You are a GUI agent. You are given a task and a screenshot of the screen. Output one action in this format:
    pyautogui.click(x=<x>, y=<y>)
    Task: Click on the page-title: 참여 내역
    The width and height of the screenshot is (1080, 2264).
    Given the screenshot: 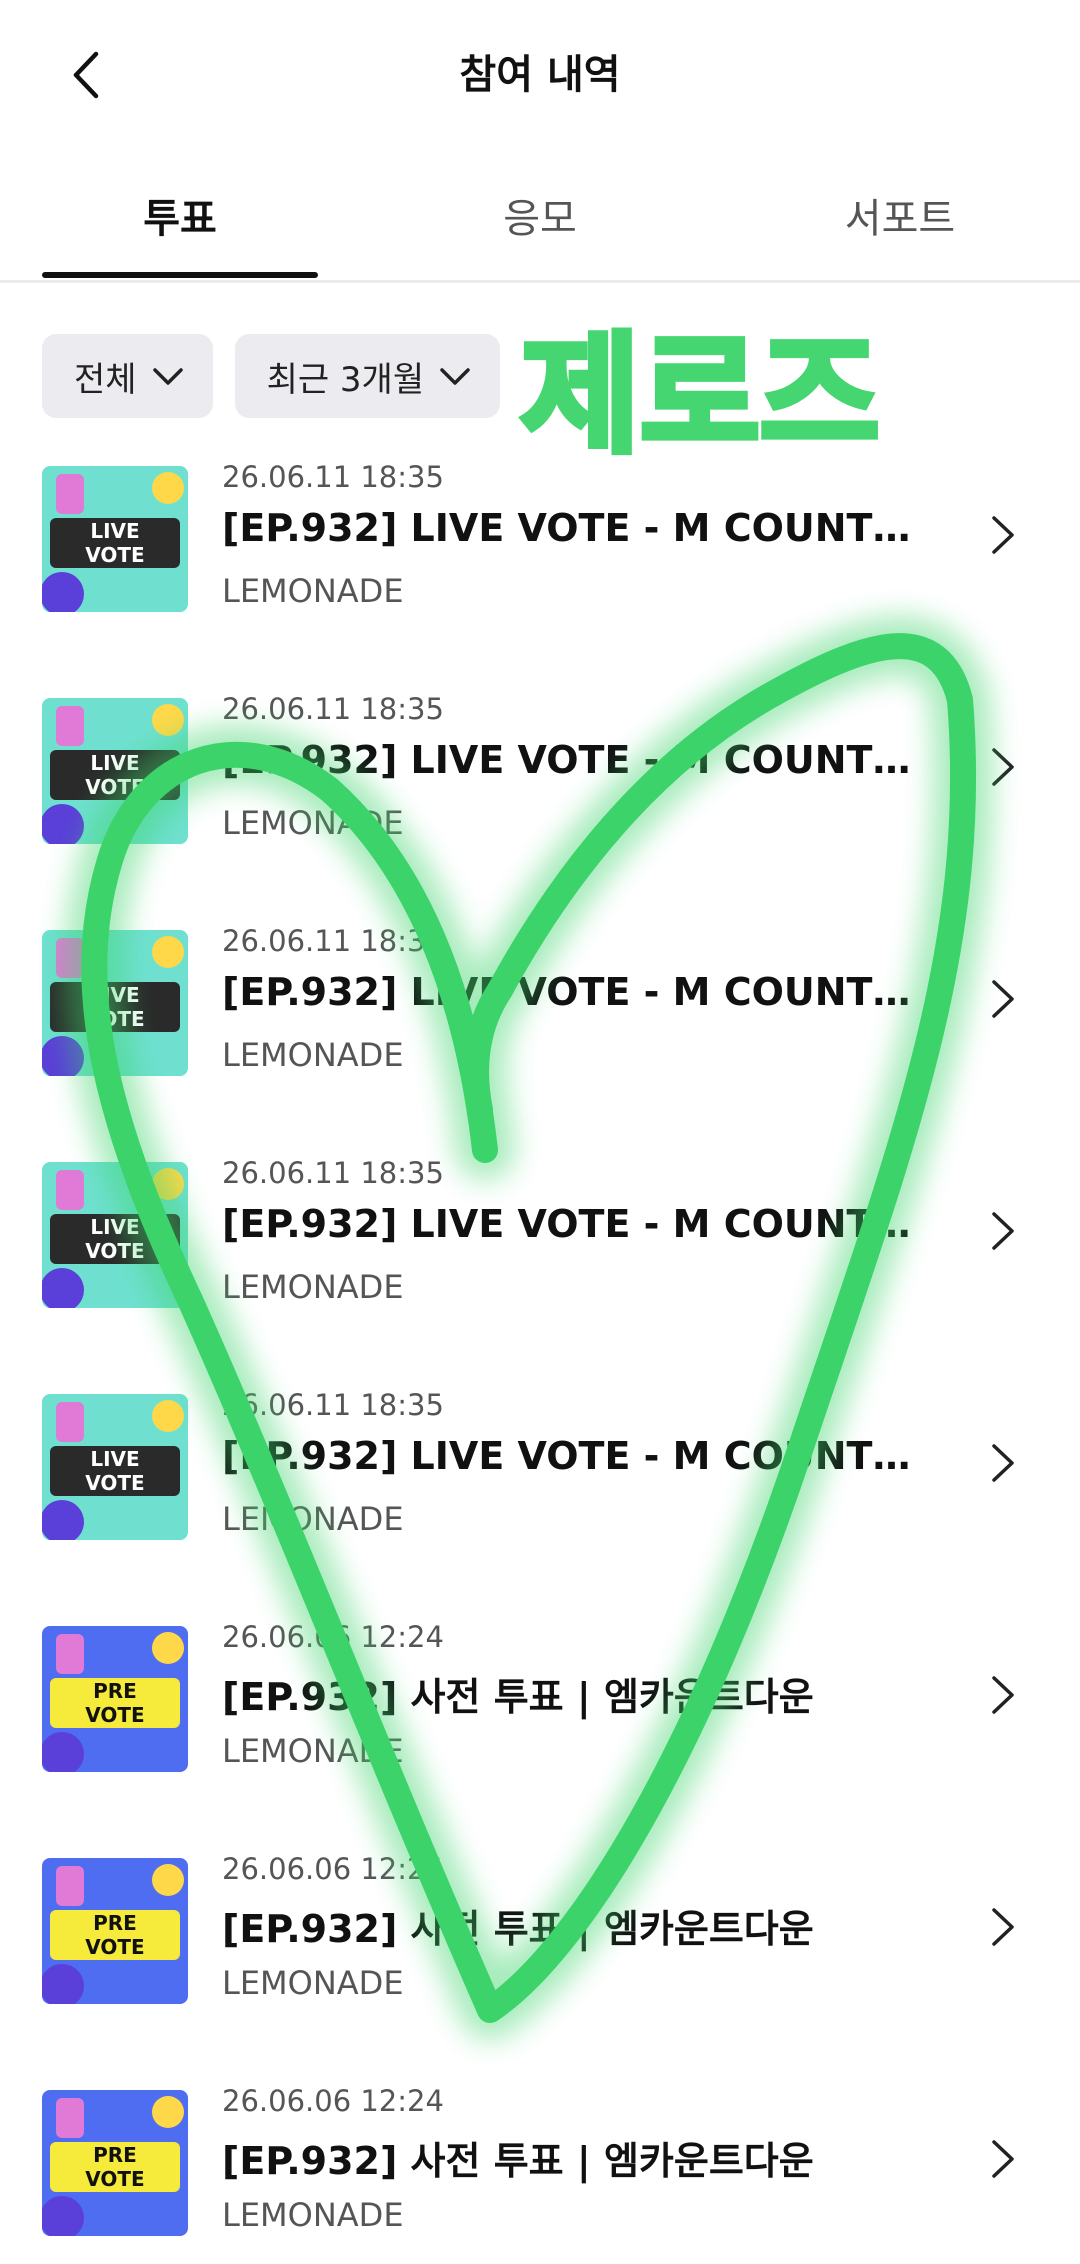 What is the action you would take?
    pyautogui.click(x=540, y=75)
    